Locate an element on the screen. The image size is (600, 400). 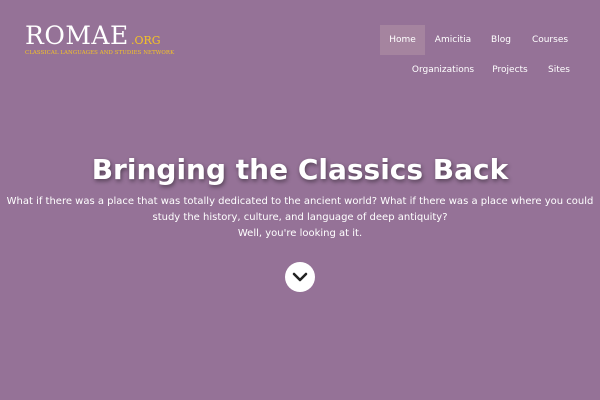
hero-title: Bringing the Classics Back is located at coordinates (300, 169).